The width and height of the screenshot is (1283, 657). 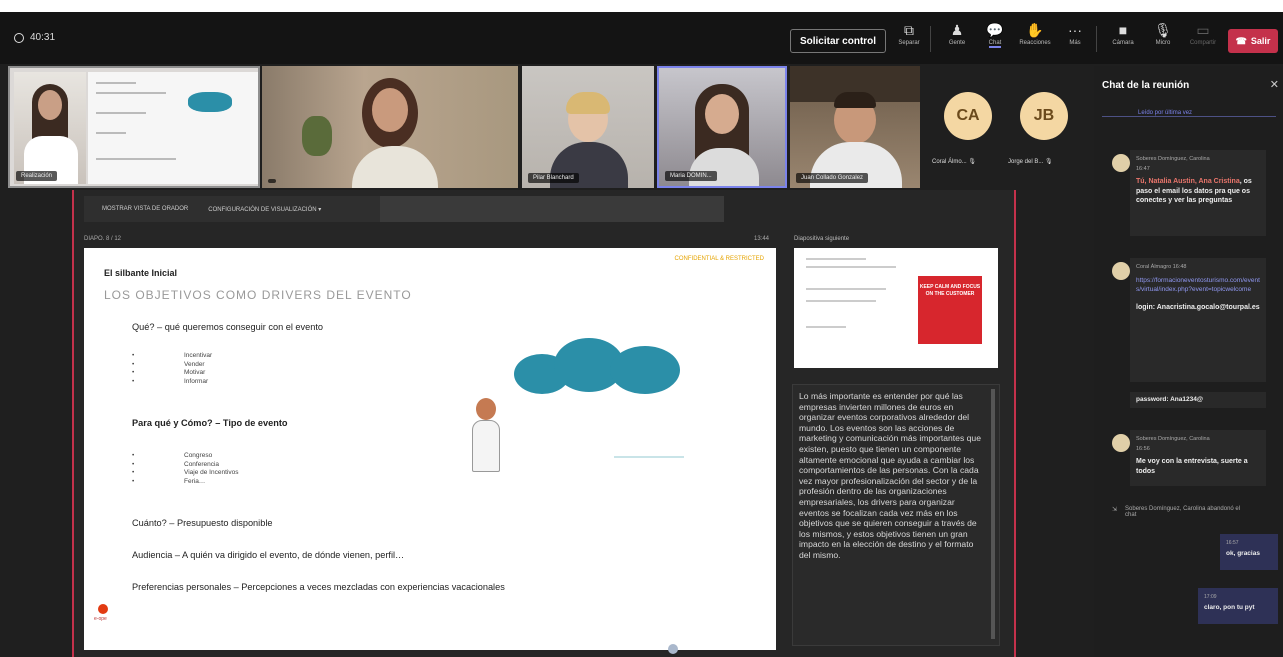 I want to click on cursor-indicator, so click(x=673, y=649).